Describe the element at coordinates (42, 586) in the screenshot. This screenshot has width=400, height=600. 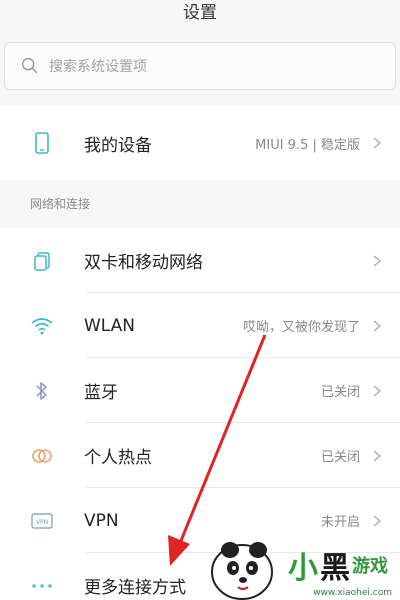
I see `more-icon` at that location.